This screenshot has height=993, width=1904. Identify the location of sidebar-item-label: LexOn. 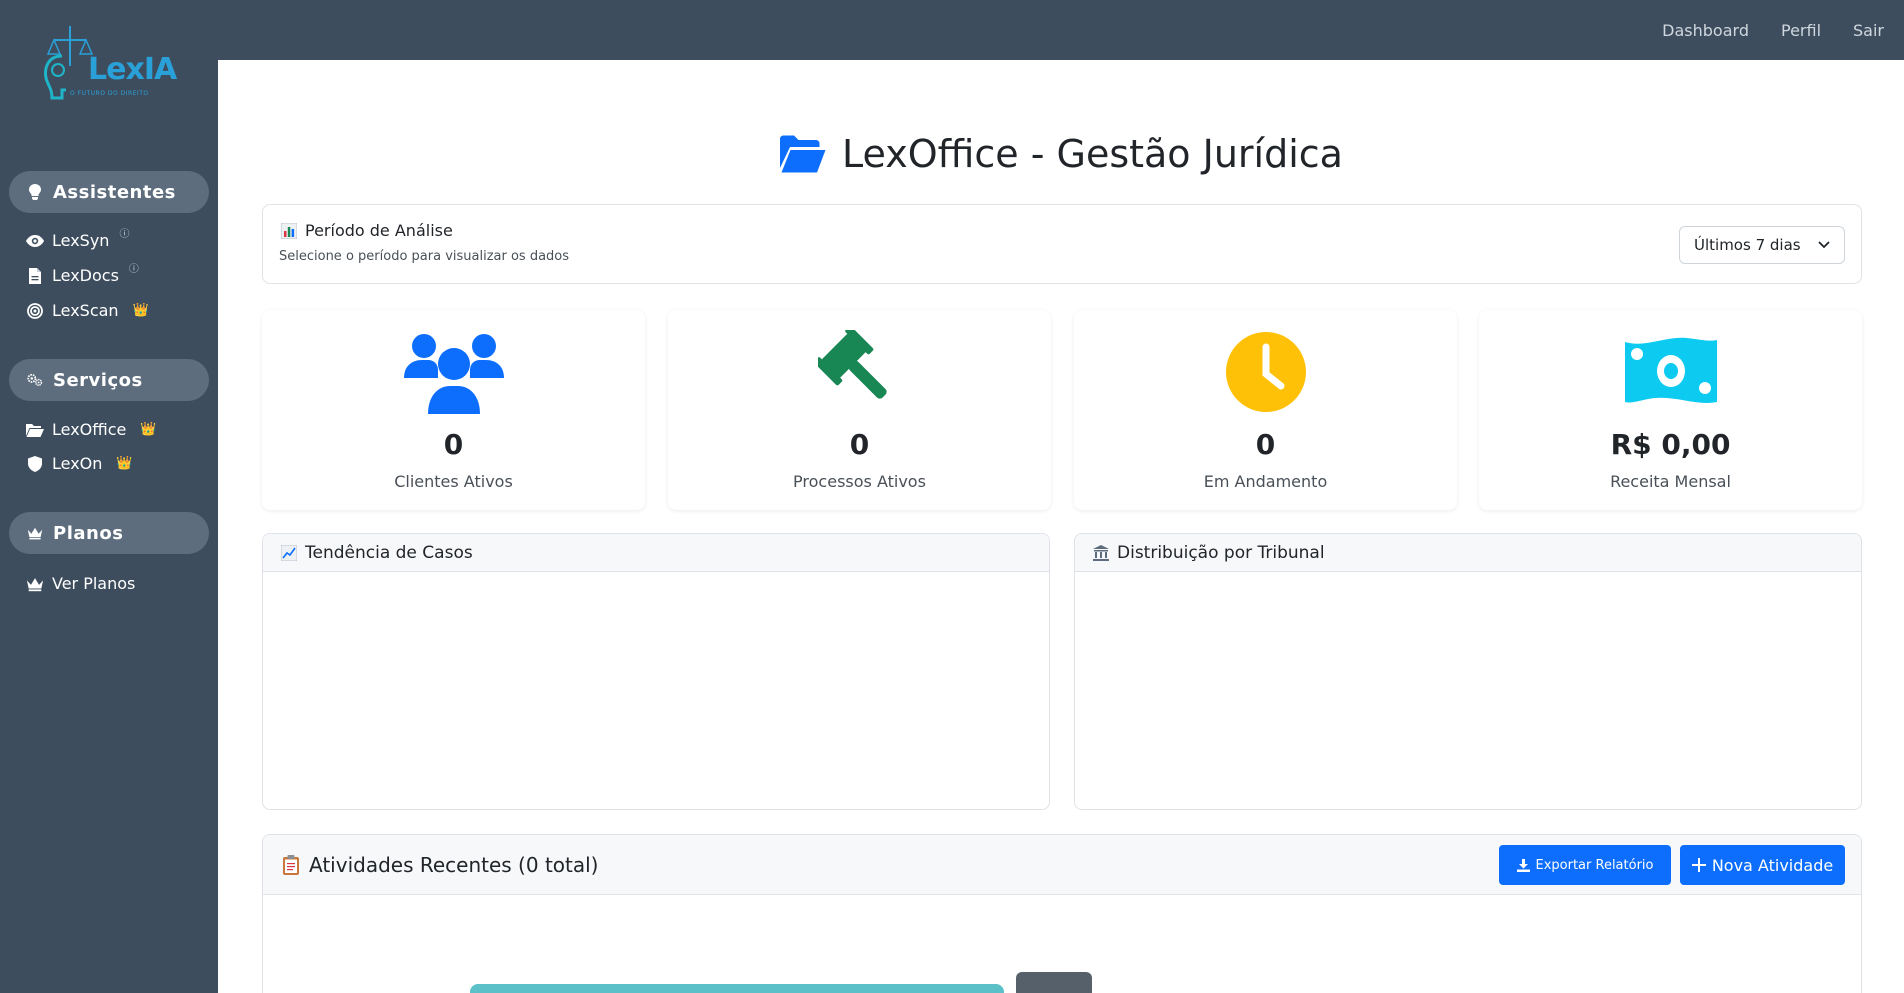
(77, 463).